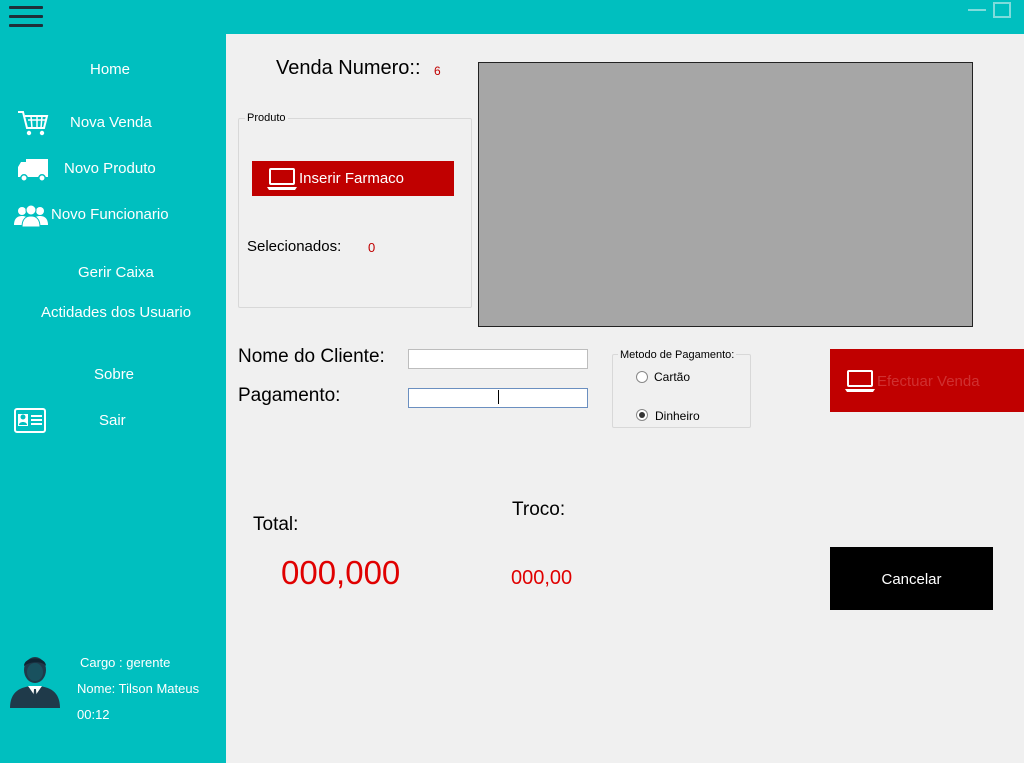  I want to click on metodo-pagamento-legend: Metodo de Pagamento:, so click(677, 355).